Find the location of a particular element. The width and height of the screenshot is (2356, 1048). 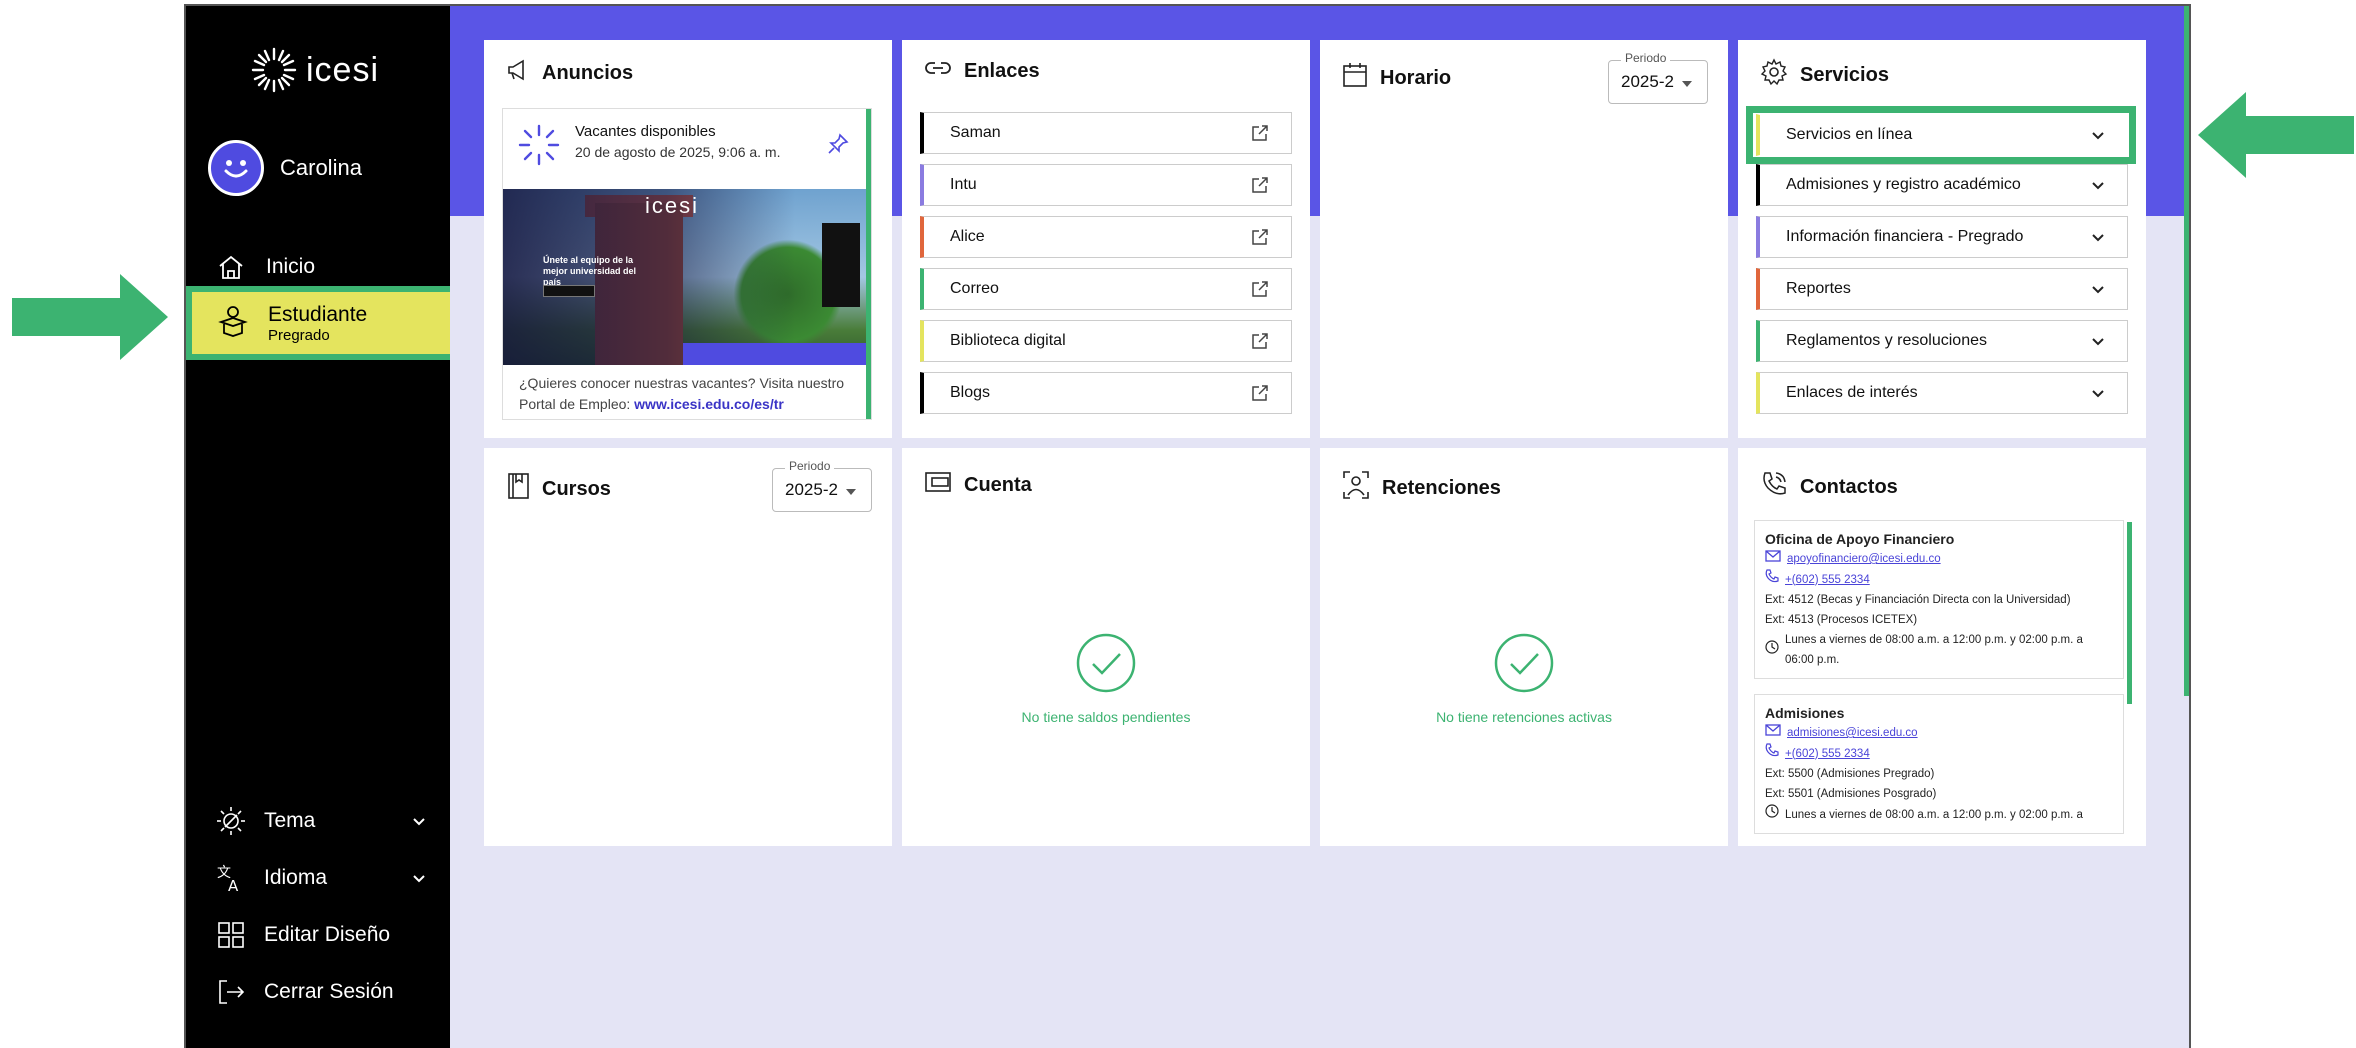

gear-icon is located at coordinates (1774, 75).